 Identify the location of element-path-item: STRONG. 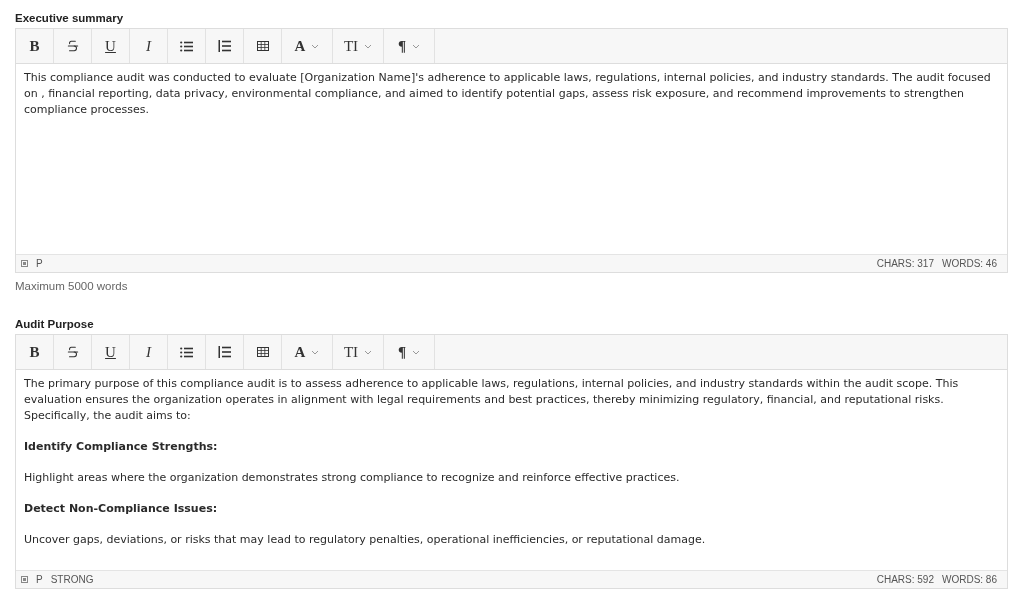
(72, 579).